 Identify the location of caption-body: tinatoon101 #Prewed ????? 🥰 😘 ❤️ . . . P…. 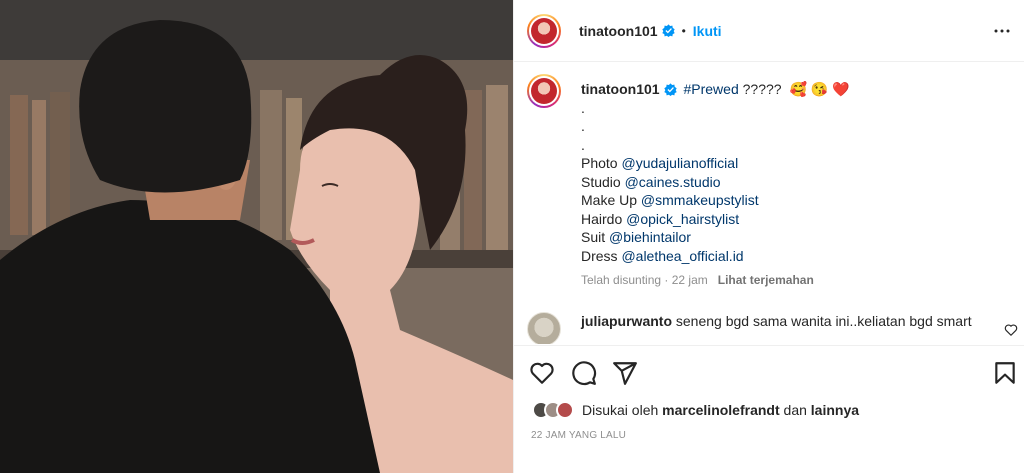
(715, 182).